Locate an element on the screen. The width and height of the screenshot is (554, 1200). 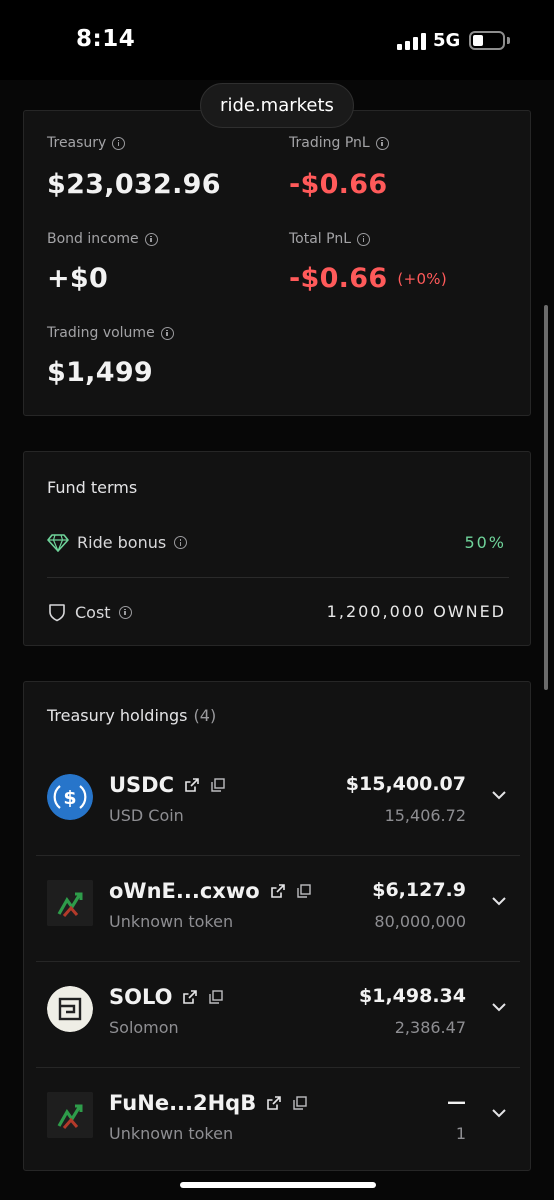
token-amount: 1 is located at coordinates (460, 1133).